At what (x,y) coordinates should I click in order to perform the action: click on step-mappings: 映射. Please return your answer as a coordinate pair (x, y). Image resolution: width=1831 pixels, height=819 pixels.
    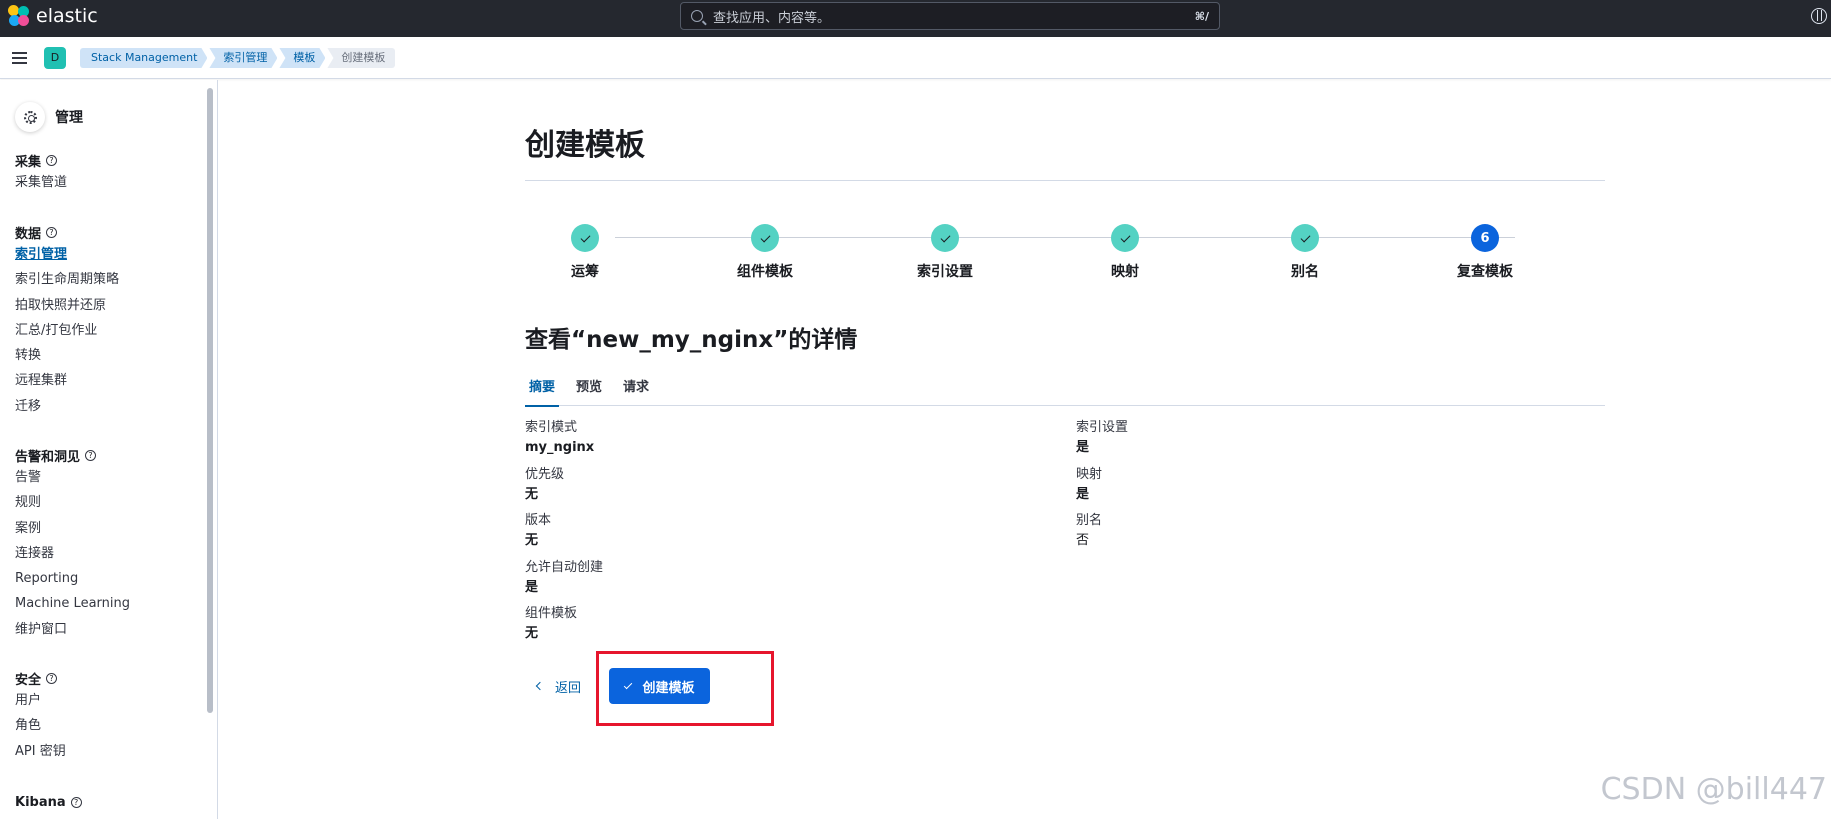
    Looking at the image, I should click on (1125, 252).